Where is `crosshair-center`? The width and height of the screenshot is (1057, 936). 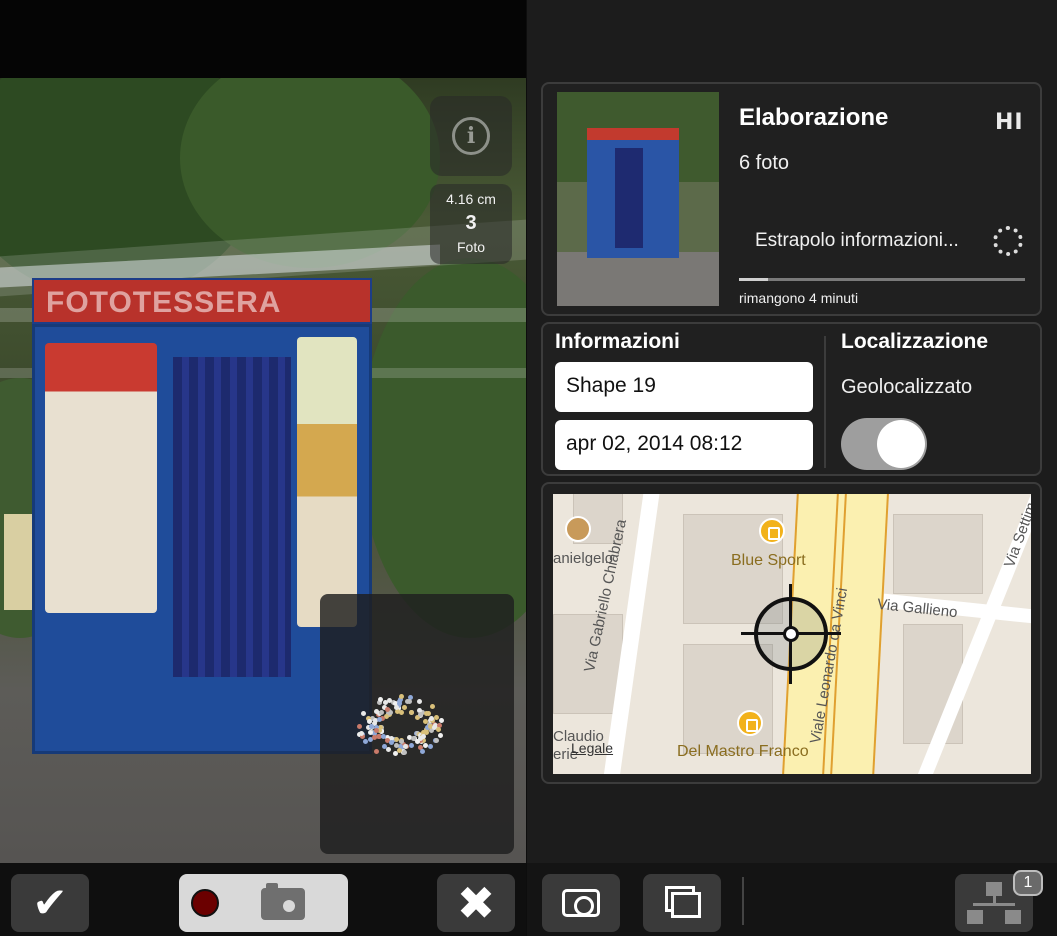 crosshair-center is located at coordinates (791, 634).